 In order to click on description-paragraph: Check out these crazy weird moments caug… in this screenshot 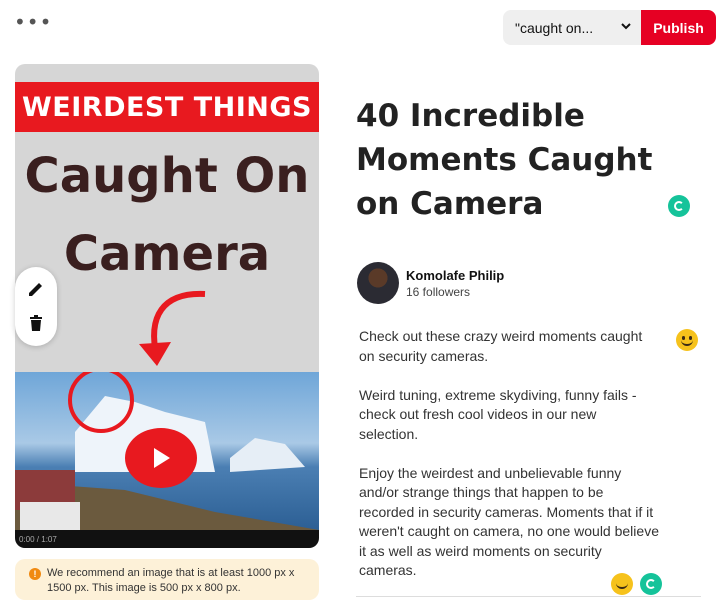, I will do `click(501, 346)`.